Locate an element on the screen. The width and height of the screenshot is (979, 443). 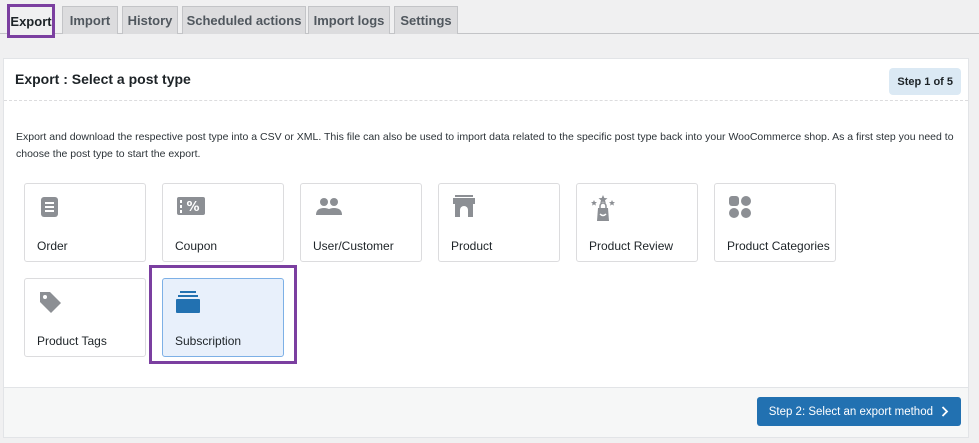
post-type-product-review: Product Review is located at coordinates (637, 222).